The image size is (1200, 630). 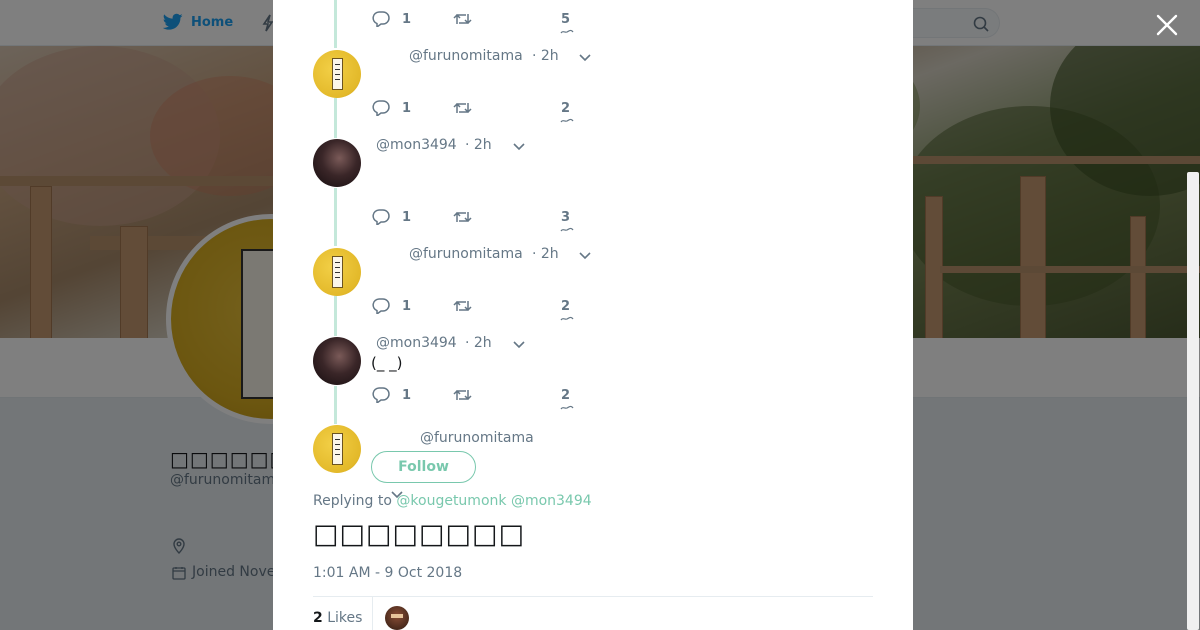 I want to click on replying-to: Replying to @kougetumonk @mon3494, so click(x=452, y=501).